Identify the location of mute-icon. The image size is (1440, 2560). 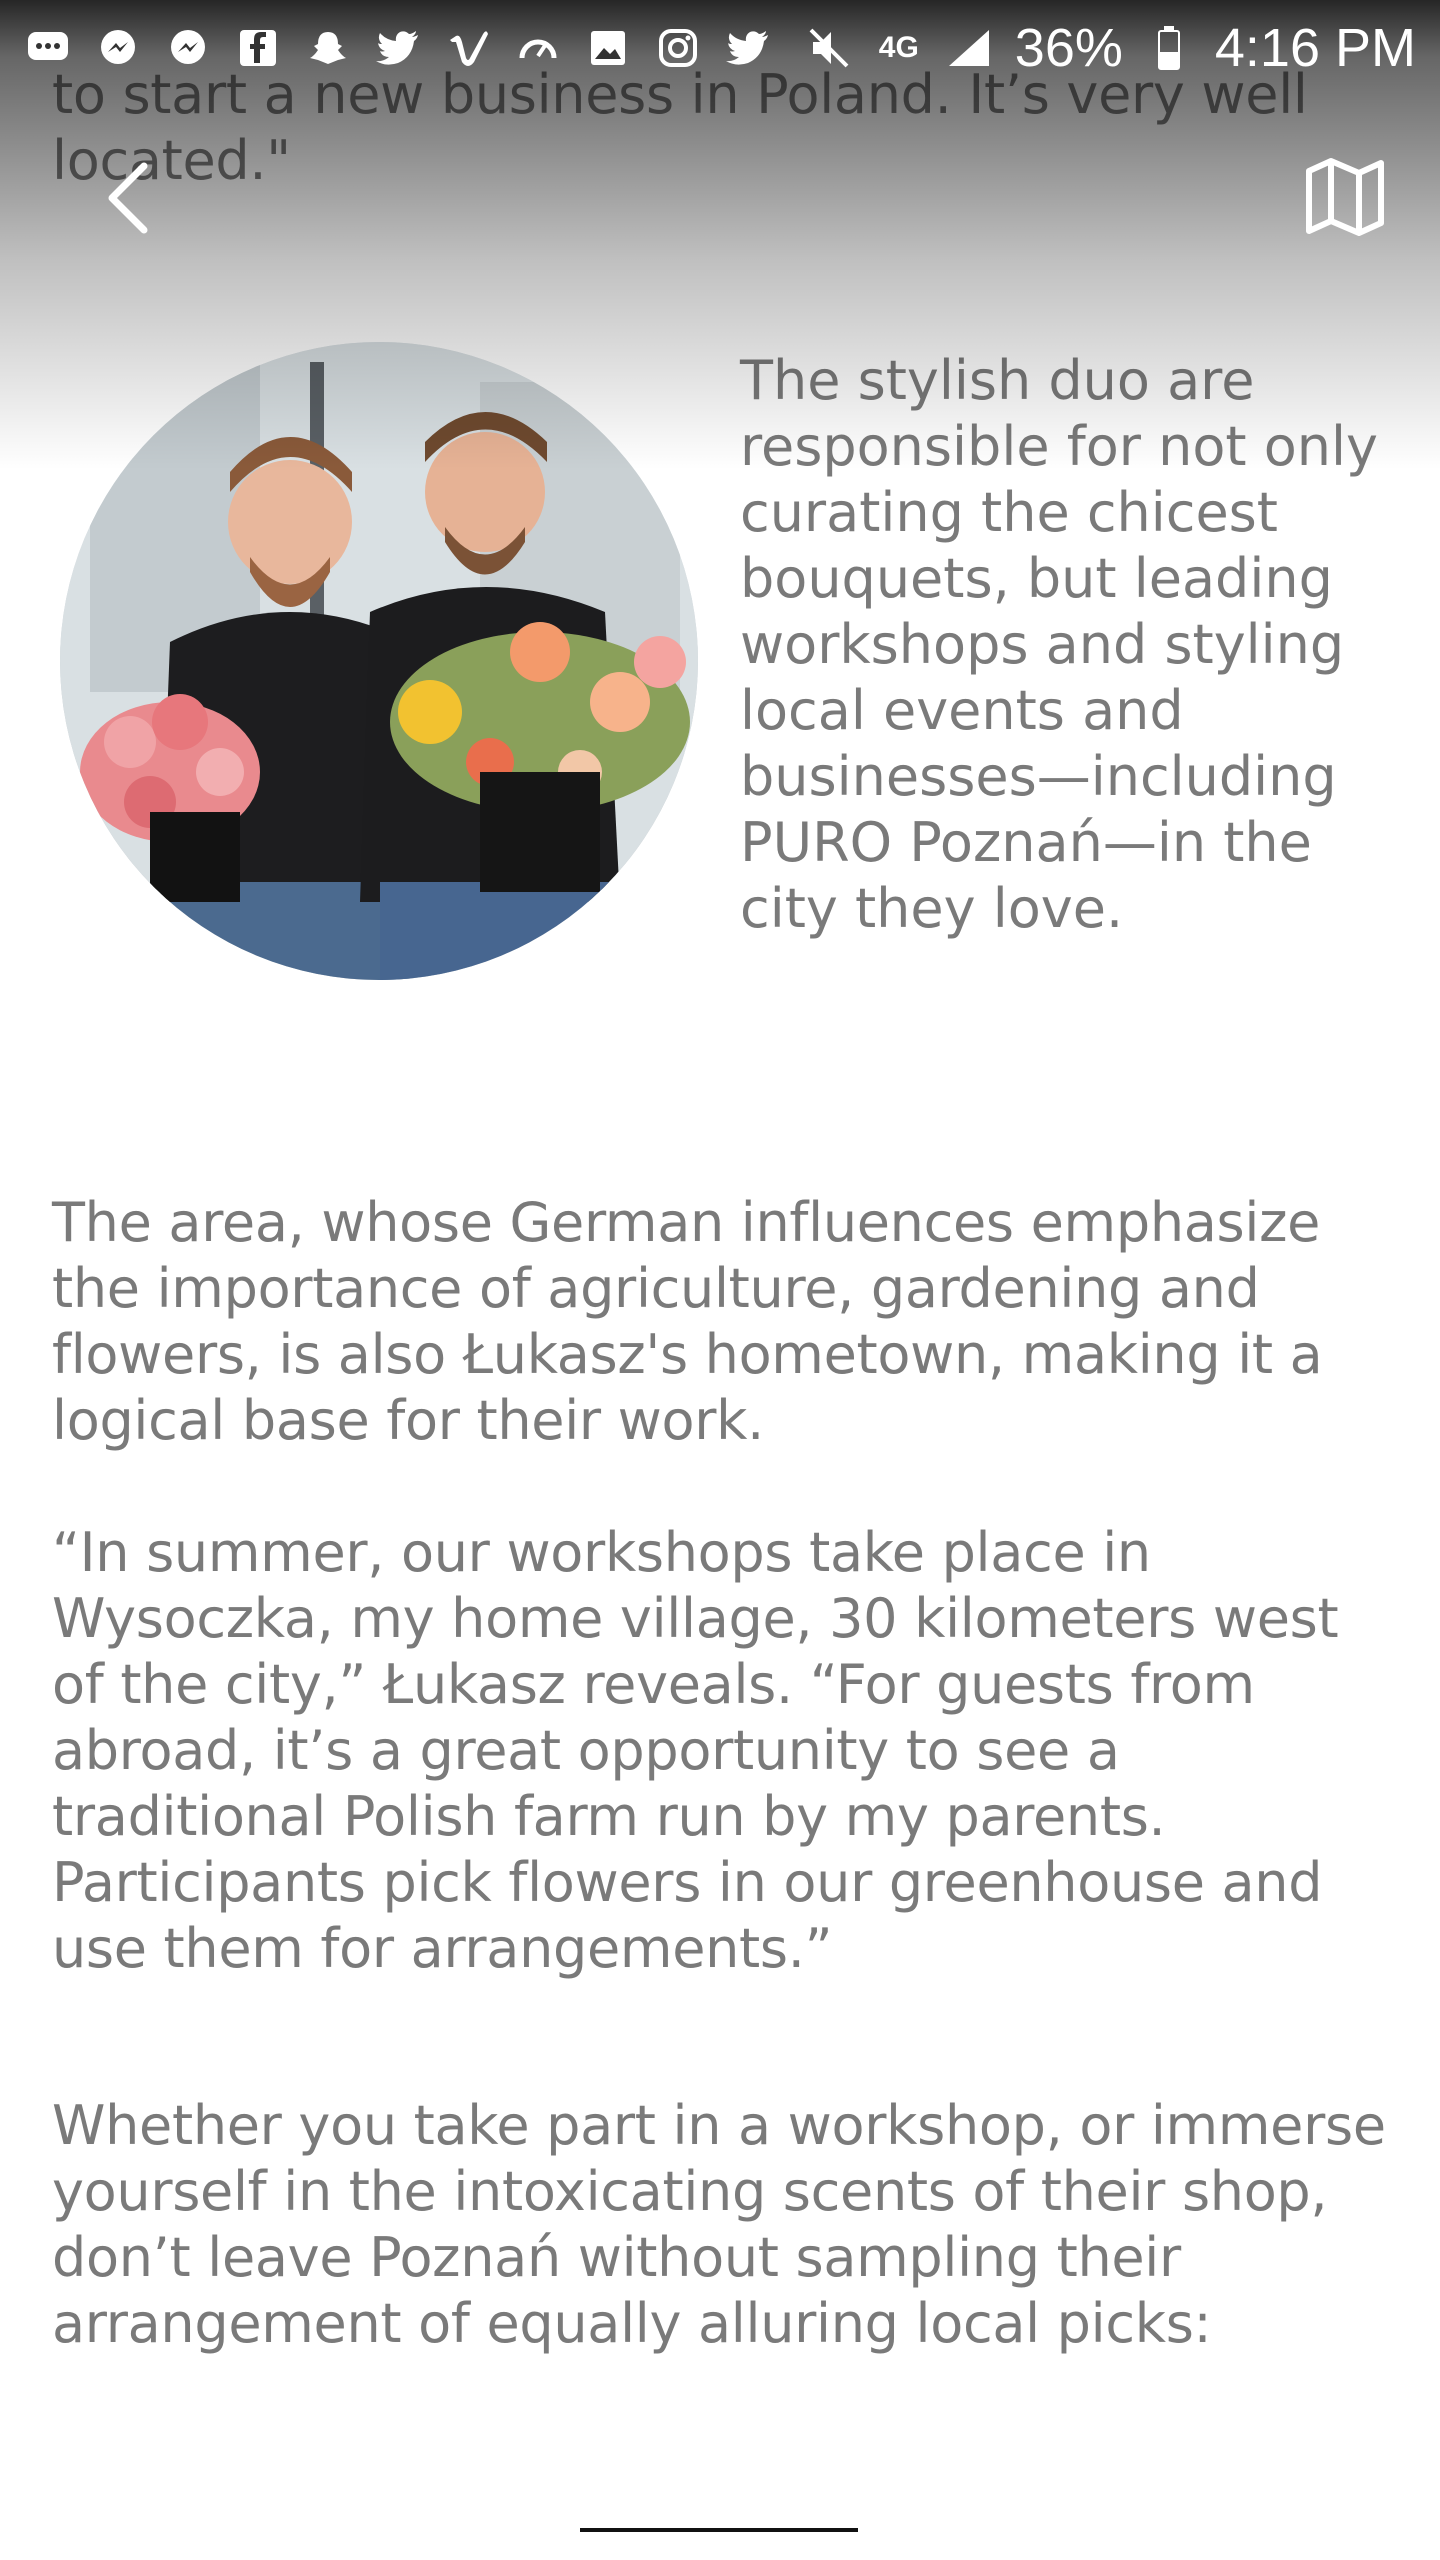
(829, 48).